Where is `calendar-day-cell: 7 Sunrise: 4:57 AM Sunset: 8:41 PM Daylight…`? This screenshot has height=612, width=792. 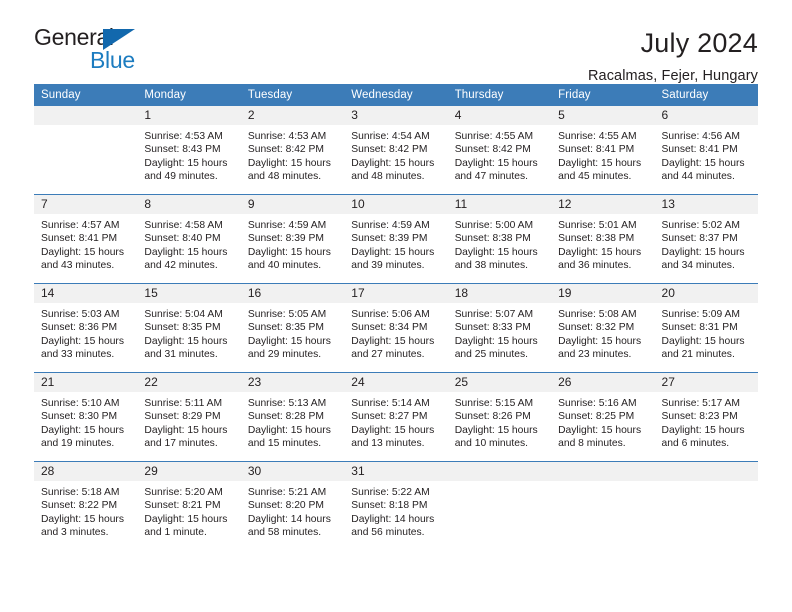 calendar-day-cell: 7 Sunrise: 4:57 AM Sunset: 8:41 PM Daylight… is located at coordinates (86, 239).